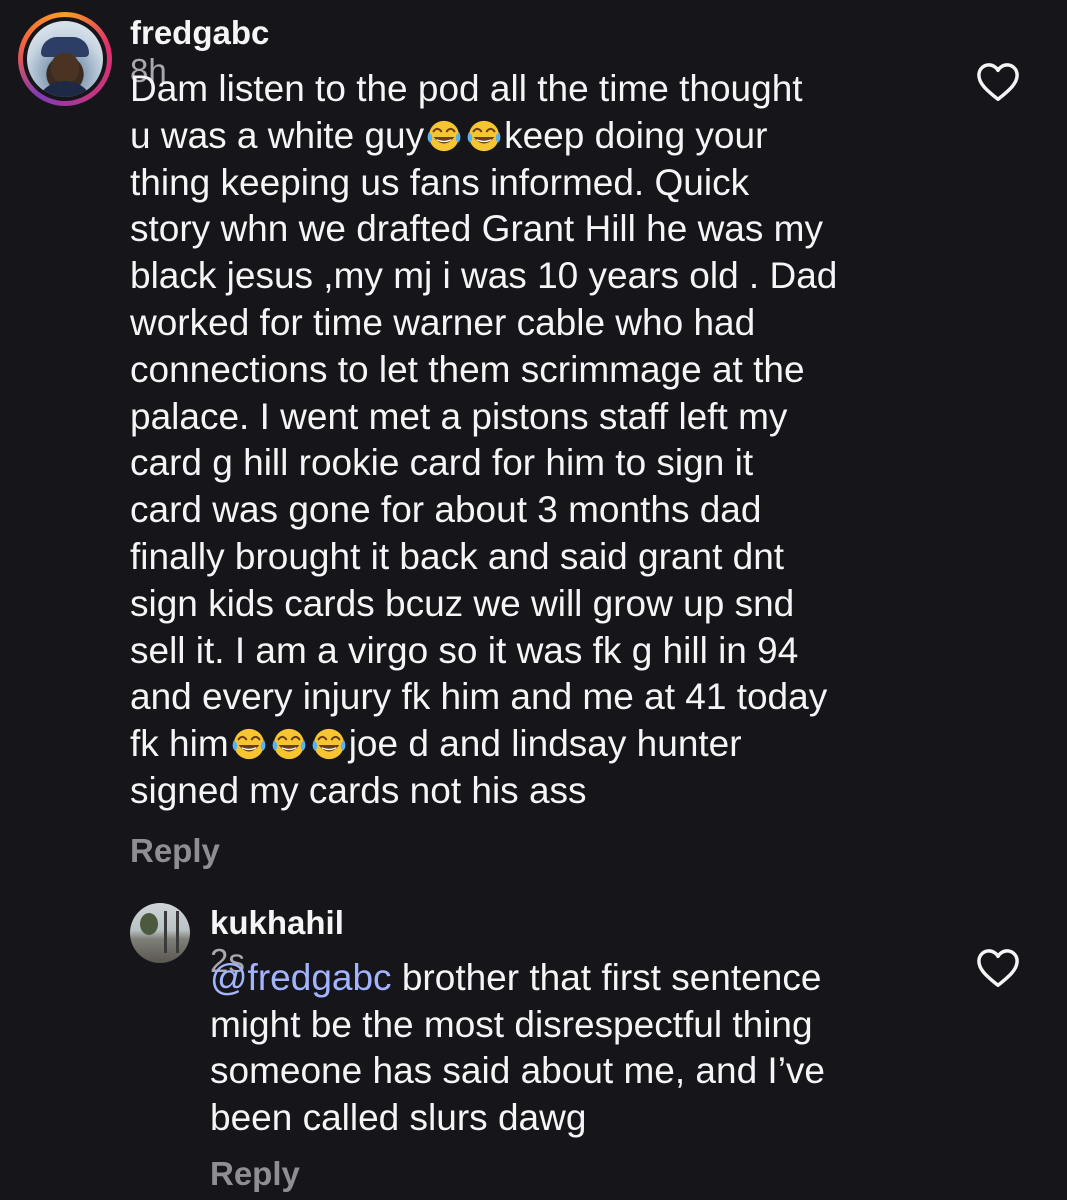 Image resolution: width=1067 pixels, height=1200 pixels. What do you see at coordinates (199, 32) in the screenshot?
I see `username: fredgabc` at bounding box center [199, 32].